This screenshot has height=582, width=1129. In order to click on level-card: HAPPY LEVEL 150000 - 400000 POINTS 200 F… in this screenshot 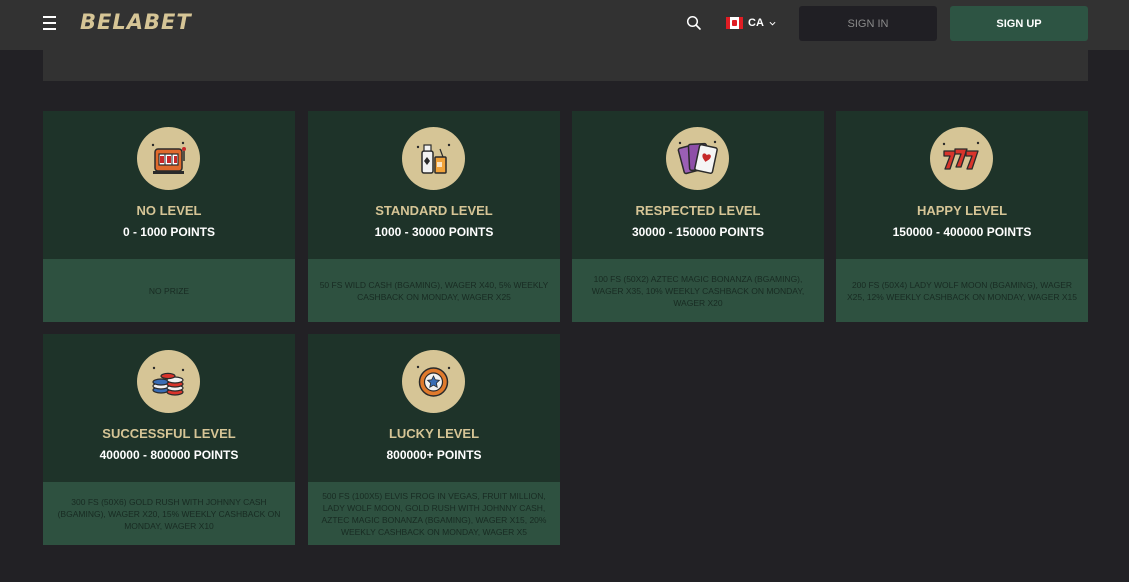, I will do `click(962, 216)`.